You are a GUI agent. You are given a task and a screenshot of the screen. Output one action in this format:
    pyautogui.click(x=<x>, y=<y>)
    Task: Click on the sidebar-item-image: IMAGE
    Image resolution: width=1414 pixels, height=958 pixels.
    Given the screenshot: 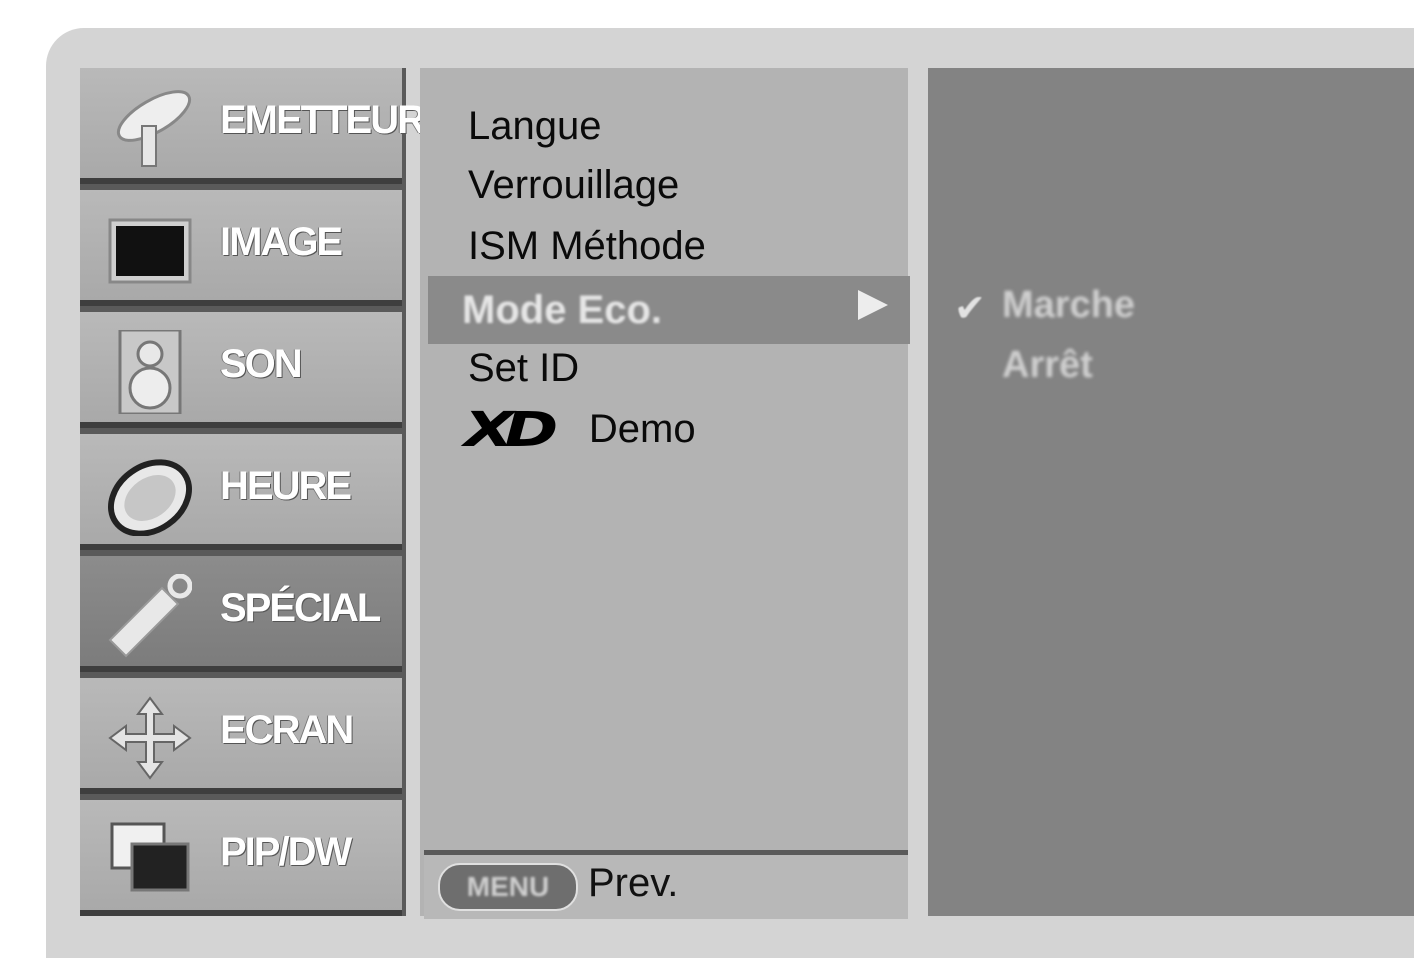 What is the action you would take?
    pyautogui.click(x=241, y=248)
    